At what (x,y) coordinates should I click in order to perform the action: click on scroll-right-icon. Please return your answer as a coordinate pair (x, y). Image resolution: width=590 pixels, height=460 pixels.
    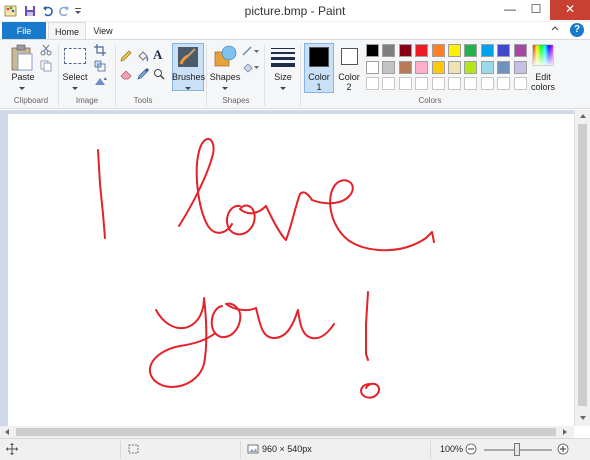
    Looking at the image, I should click on (565, 433).